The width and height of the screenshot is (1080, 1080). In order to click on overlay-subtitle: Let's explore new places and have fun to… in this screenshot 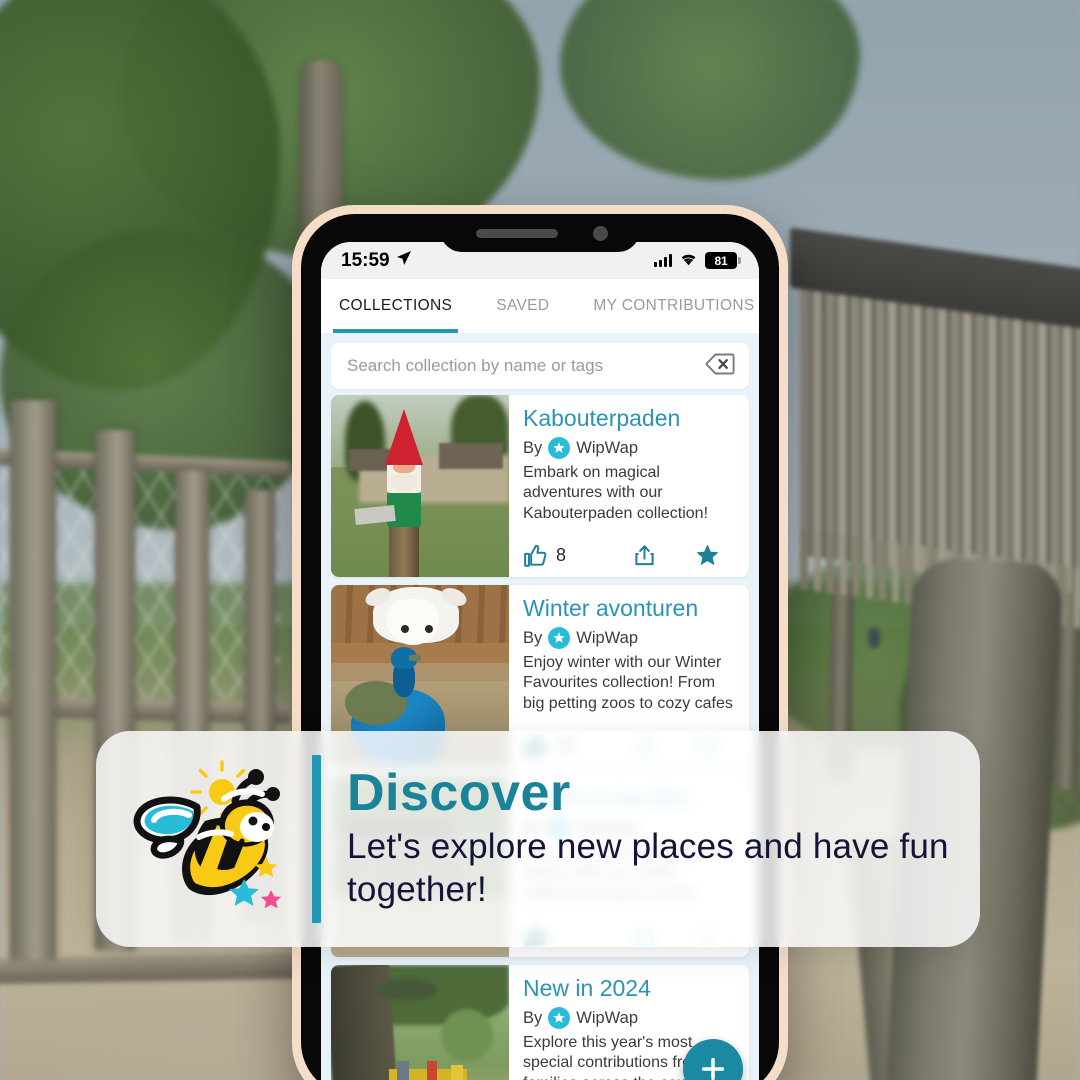, I will do `click(648, 867)`.